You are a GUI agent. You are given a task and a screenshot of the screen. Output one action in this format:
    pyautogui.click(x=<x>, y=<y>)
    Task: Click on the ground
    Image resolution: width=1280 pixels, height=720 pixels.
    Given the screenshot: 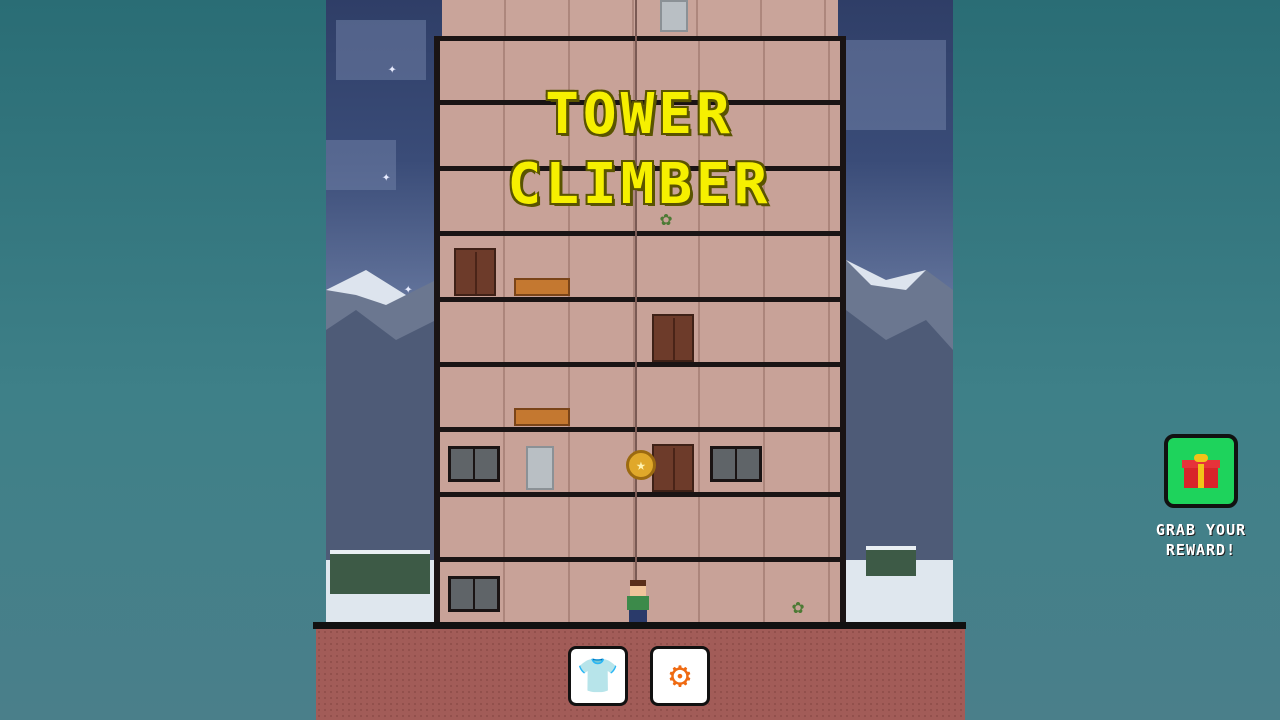 What is the action you would take?
    pyautogui.click(x=640, y=674)
    